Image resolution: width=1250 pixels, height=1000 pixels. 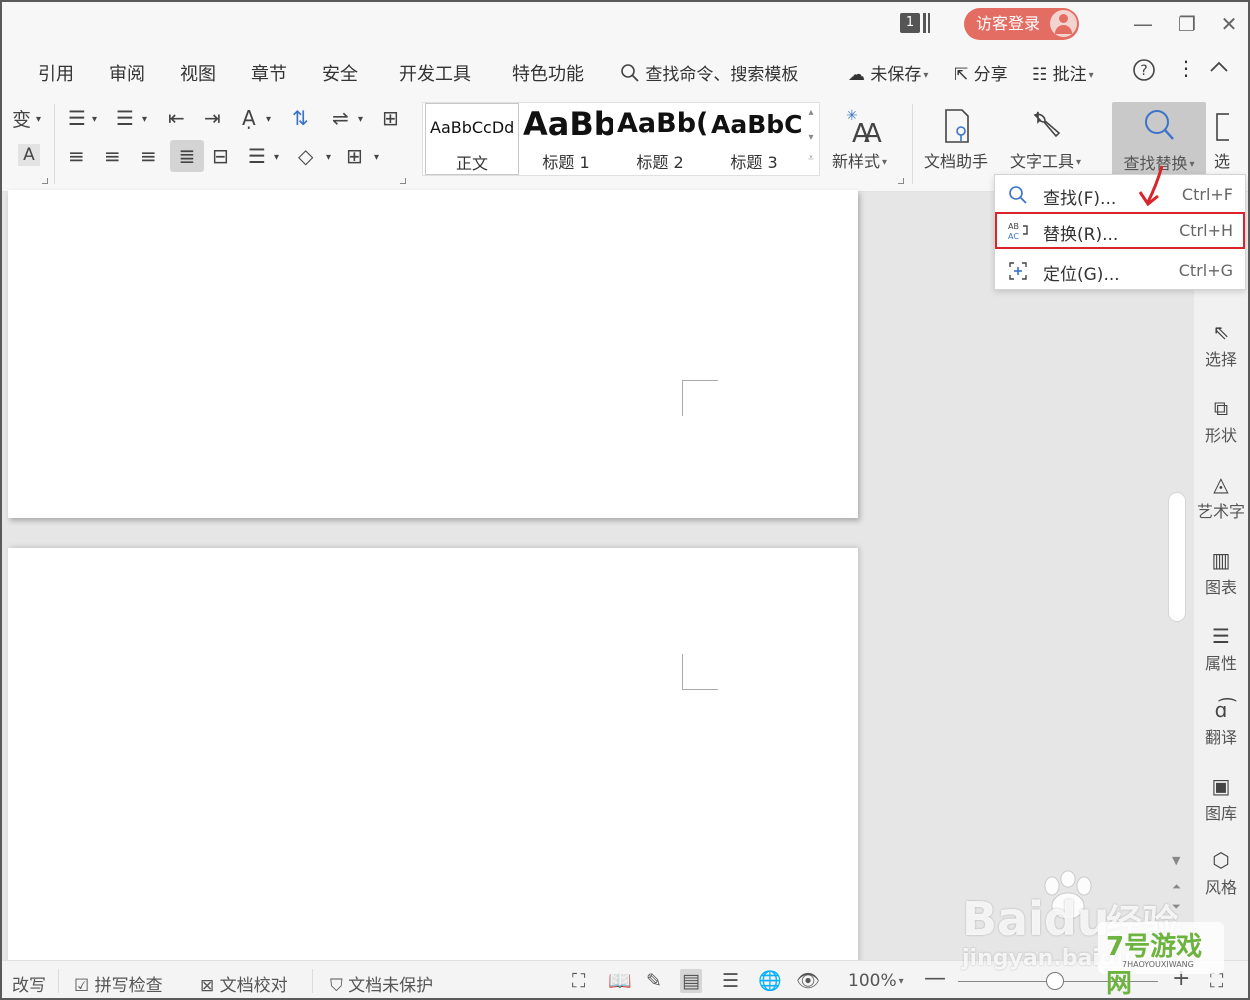 I want to click on page-view-icon: ▤, so click(x=691, y=981).